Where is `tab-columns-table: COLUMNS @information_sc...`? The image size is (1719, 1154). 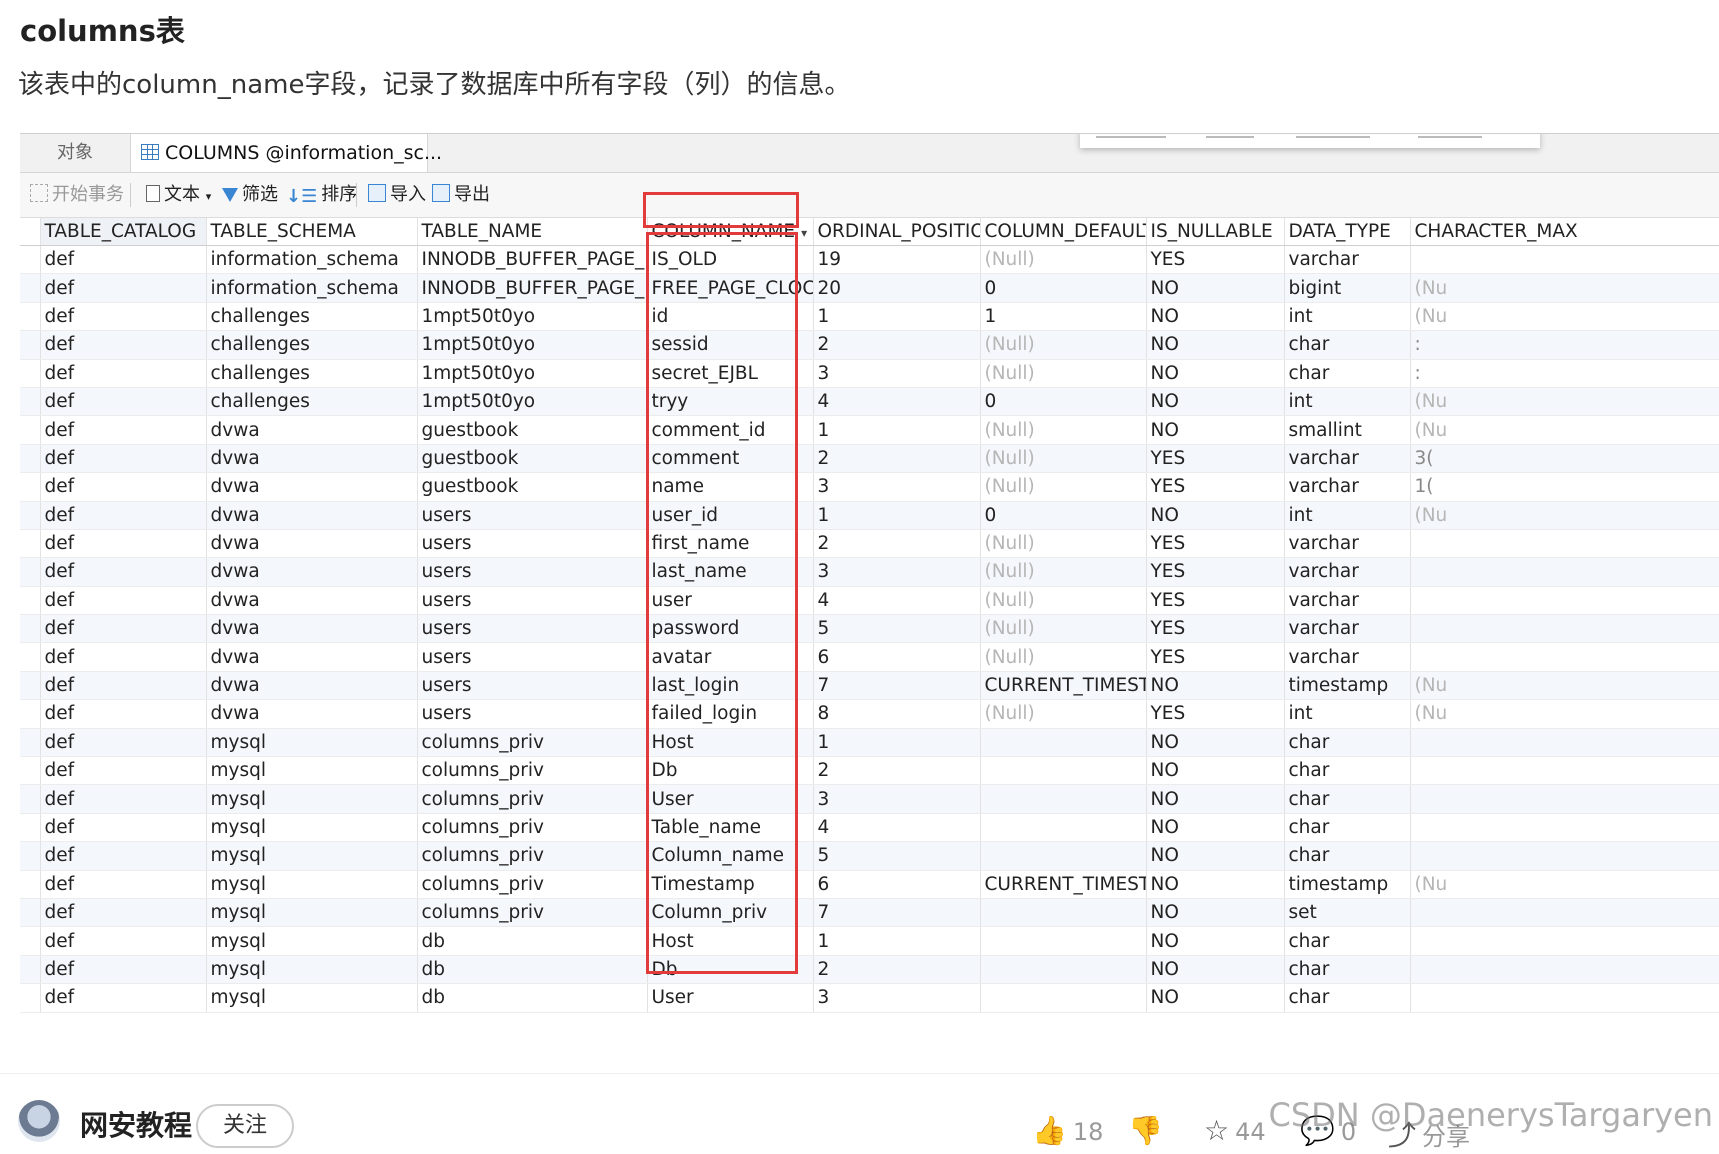
tab-columns-table: COLUMNS @information_sc... is located at coordinates (286, 153).